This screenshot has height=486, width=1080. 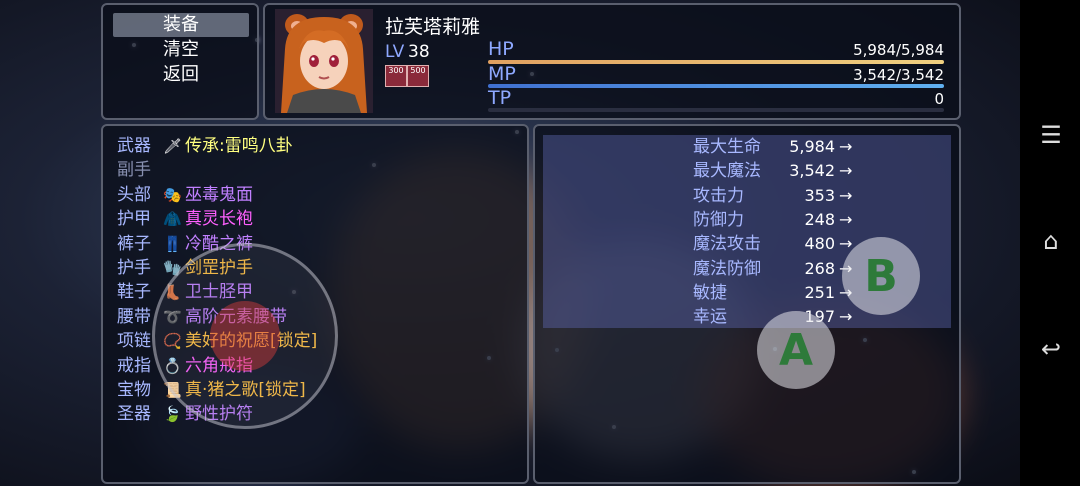 I want to click on stat-value: 5,984, so click(x=812, y=146).